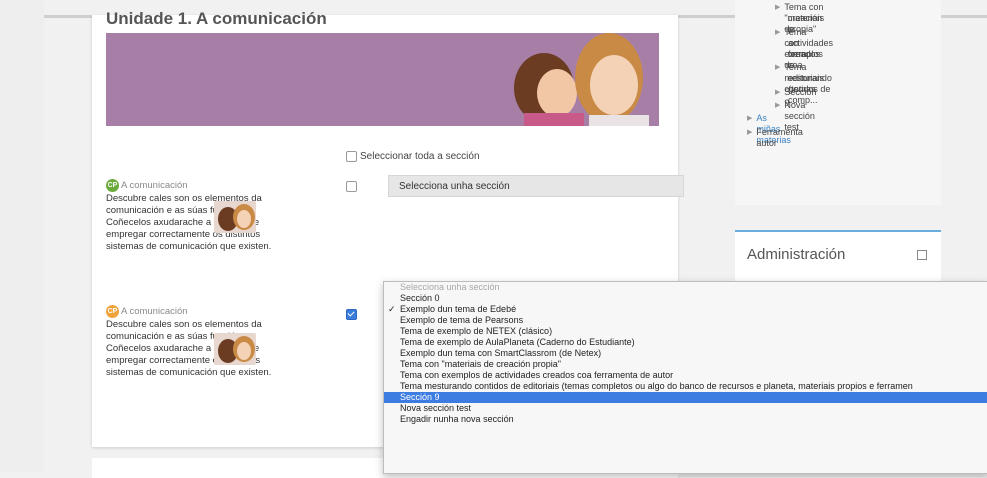 The height and width of the screenshot is (478, 987). What do you see at coordinates (775, 138) in the screenshot?
I see `nav-item-author-tool: ▶ Ferramenta autor` at bounding box center [775, 138].